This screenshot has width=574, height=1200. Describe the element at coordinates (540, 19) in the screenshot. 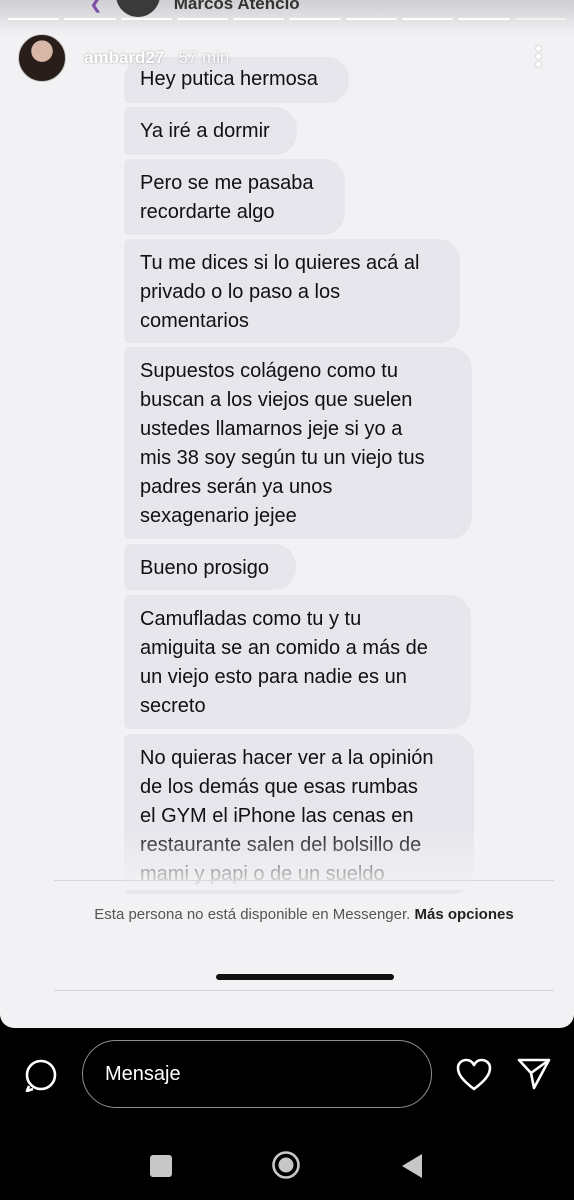

I see `progress-segment-current` at that location.